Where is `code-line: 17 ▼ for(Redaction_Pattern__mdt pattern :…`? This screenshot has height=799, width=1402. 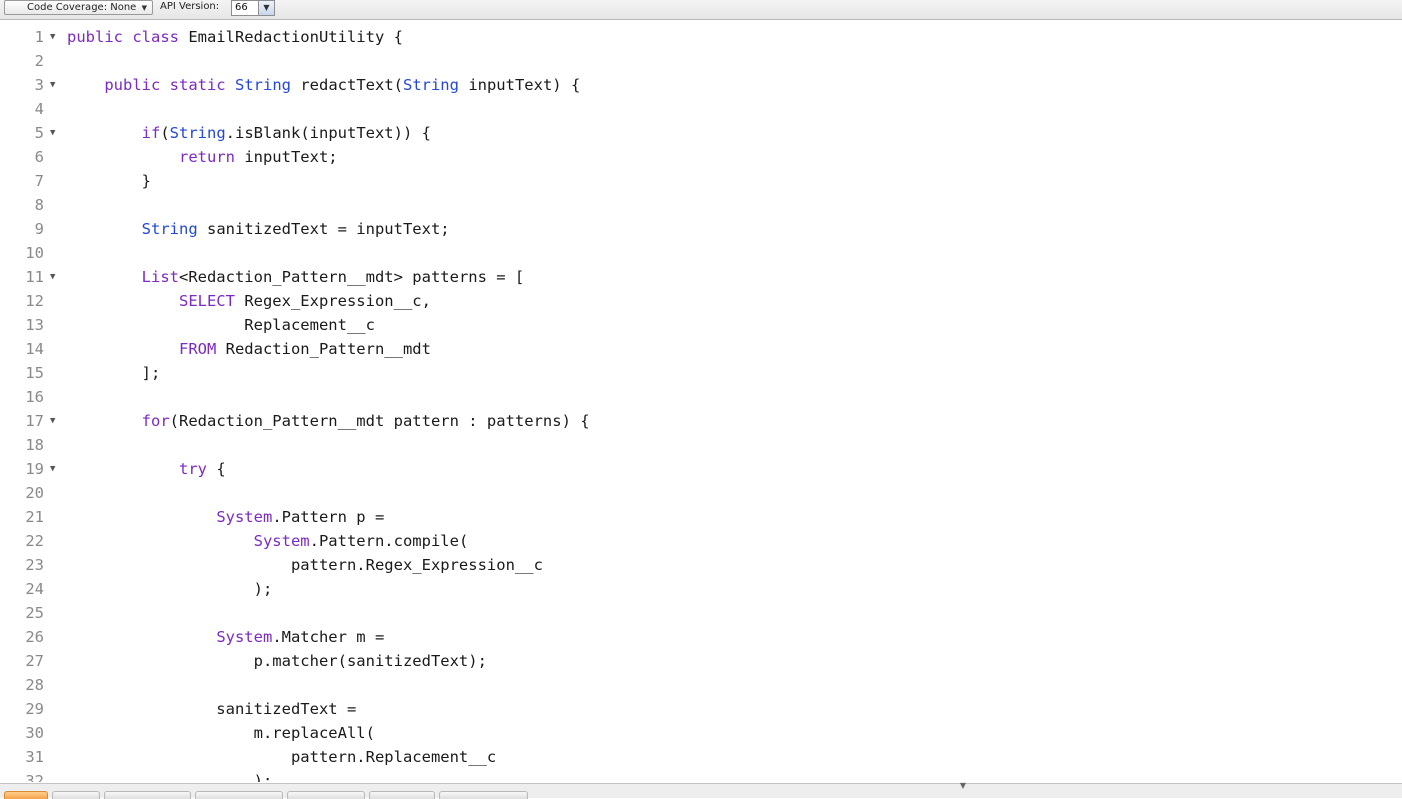 code-line: 17 ▼ for(Redaction_Pattern__mdt pattern :… is located at coordinates (701, 421).